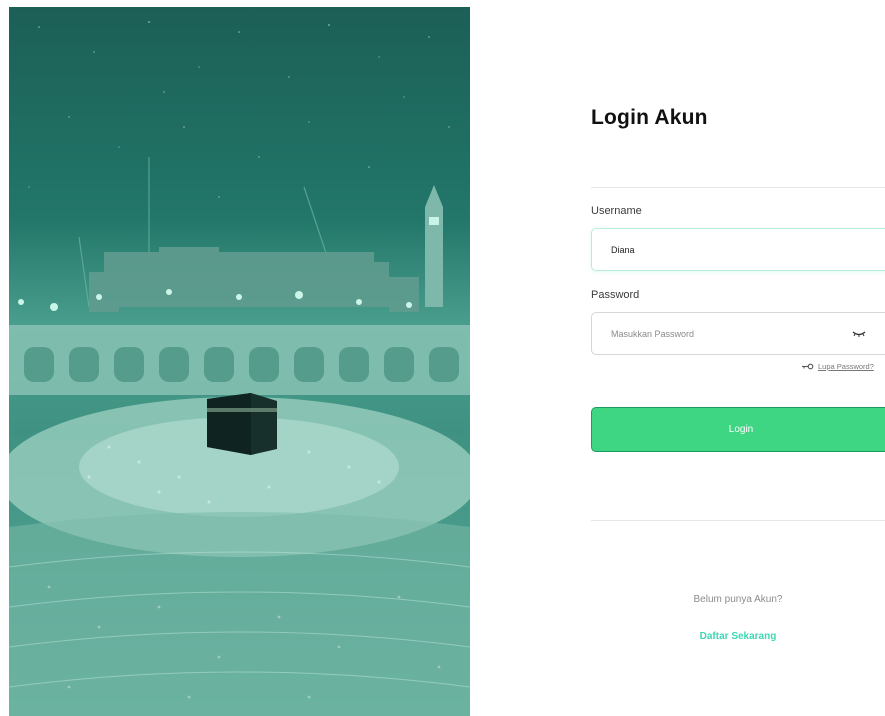 The image size is (885, 716). I want to click on username-label: Username, so click(616, 211).